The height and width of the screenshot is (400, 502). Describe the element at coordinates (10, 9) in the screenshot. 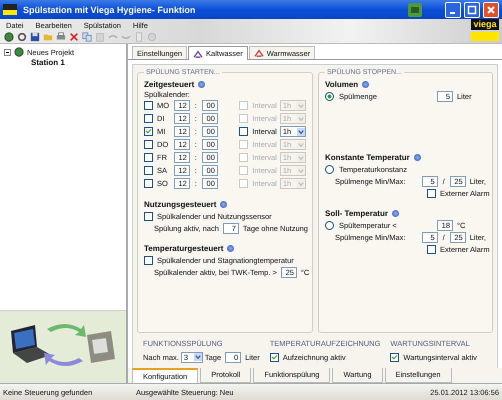

I see `app-icon` at that location.